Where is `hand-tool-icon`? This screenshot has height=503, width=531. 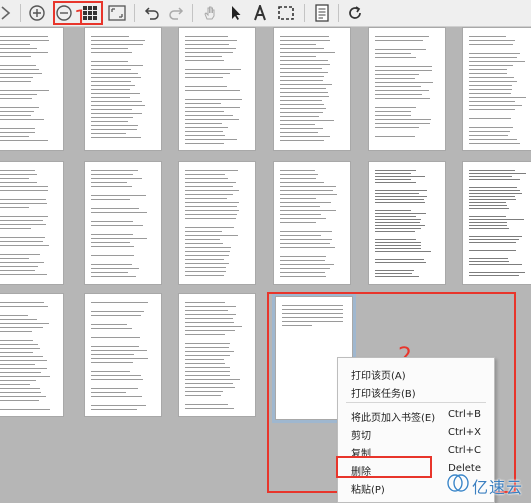 hand-tool-icon is located at coordinates (210, 13).